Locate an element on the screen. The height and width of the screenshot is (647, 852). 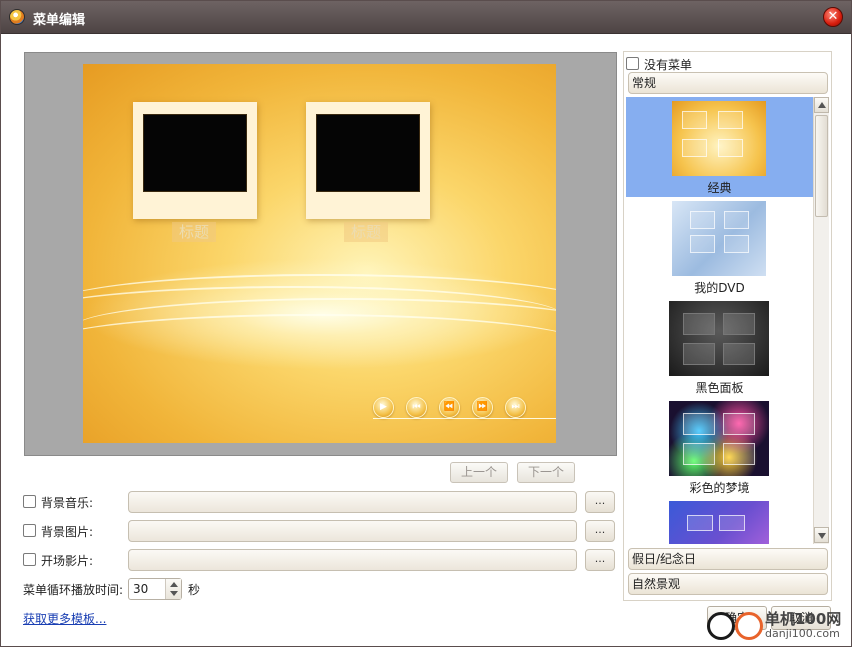
bg-image-label: 背景图片: is located at coordinates (67, 532).